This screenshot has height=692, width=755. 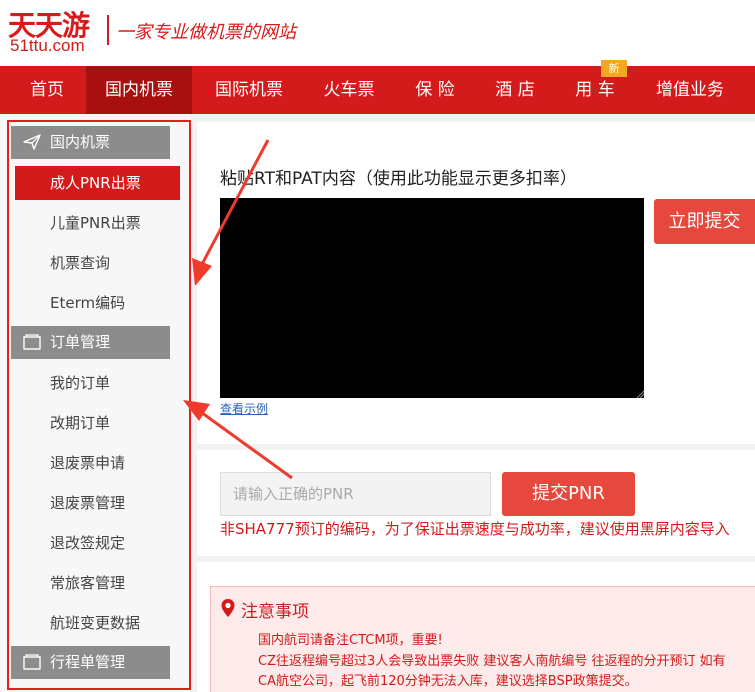 What do you see at coordinates (492, 661) in the screenshot?
I see `notice-line: CZ往返程编号超过3人会导致出票失败 建议客人南航编号 往返程的分开预订 如有` at bounding box center [492, 661].